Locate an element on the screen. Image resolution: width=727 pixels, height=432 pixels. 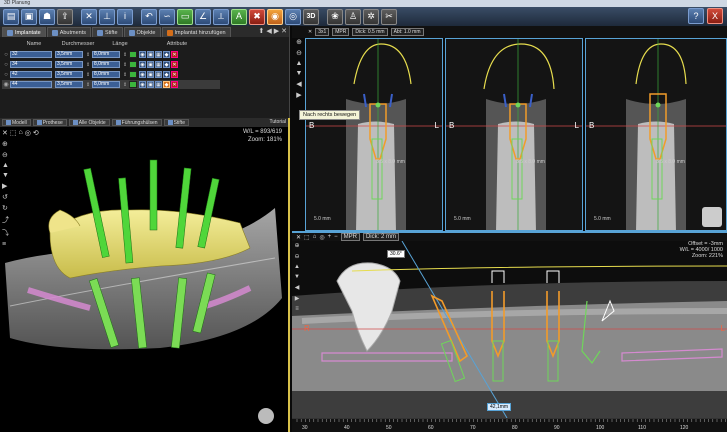
zoom-out-icon: ⊖ is located at coordinates (299, 53).